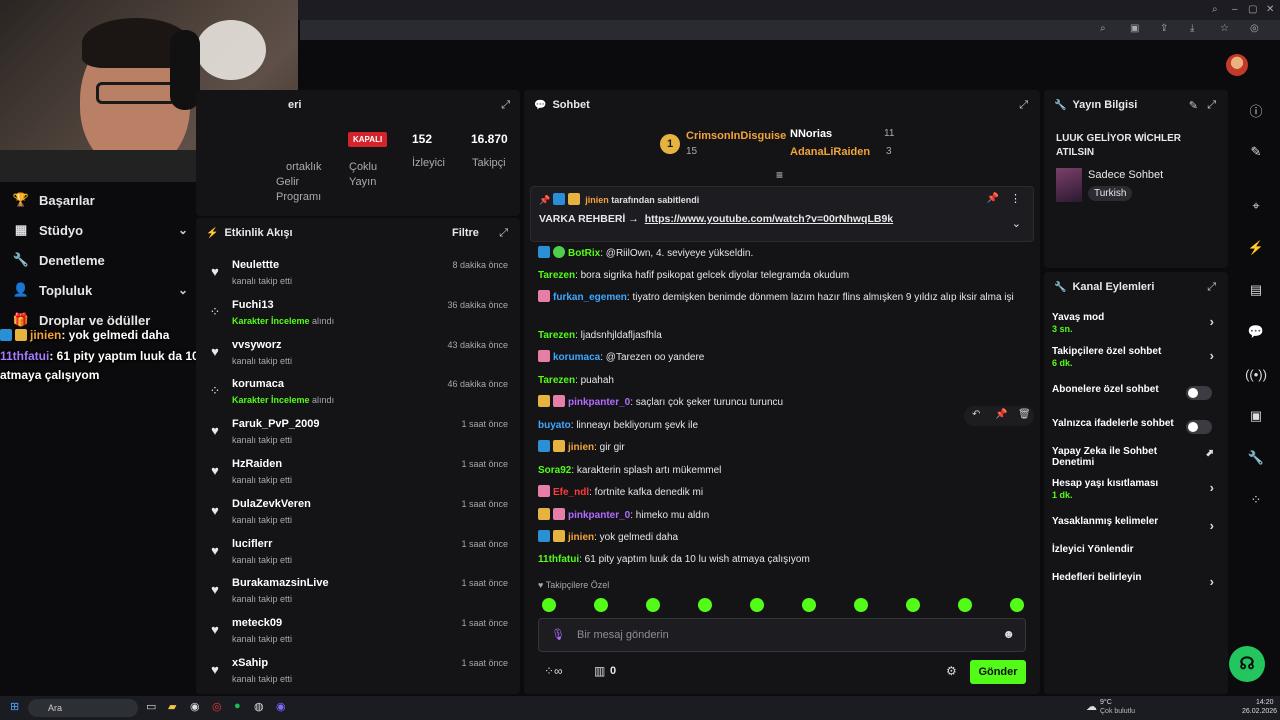 The width and height of the screenshot is (1280, 720). What do you see at coordinates (1235, 9) in the screenshot?
I see `minimize-icon: –` at bounding box center [1235, 9].